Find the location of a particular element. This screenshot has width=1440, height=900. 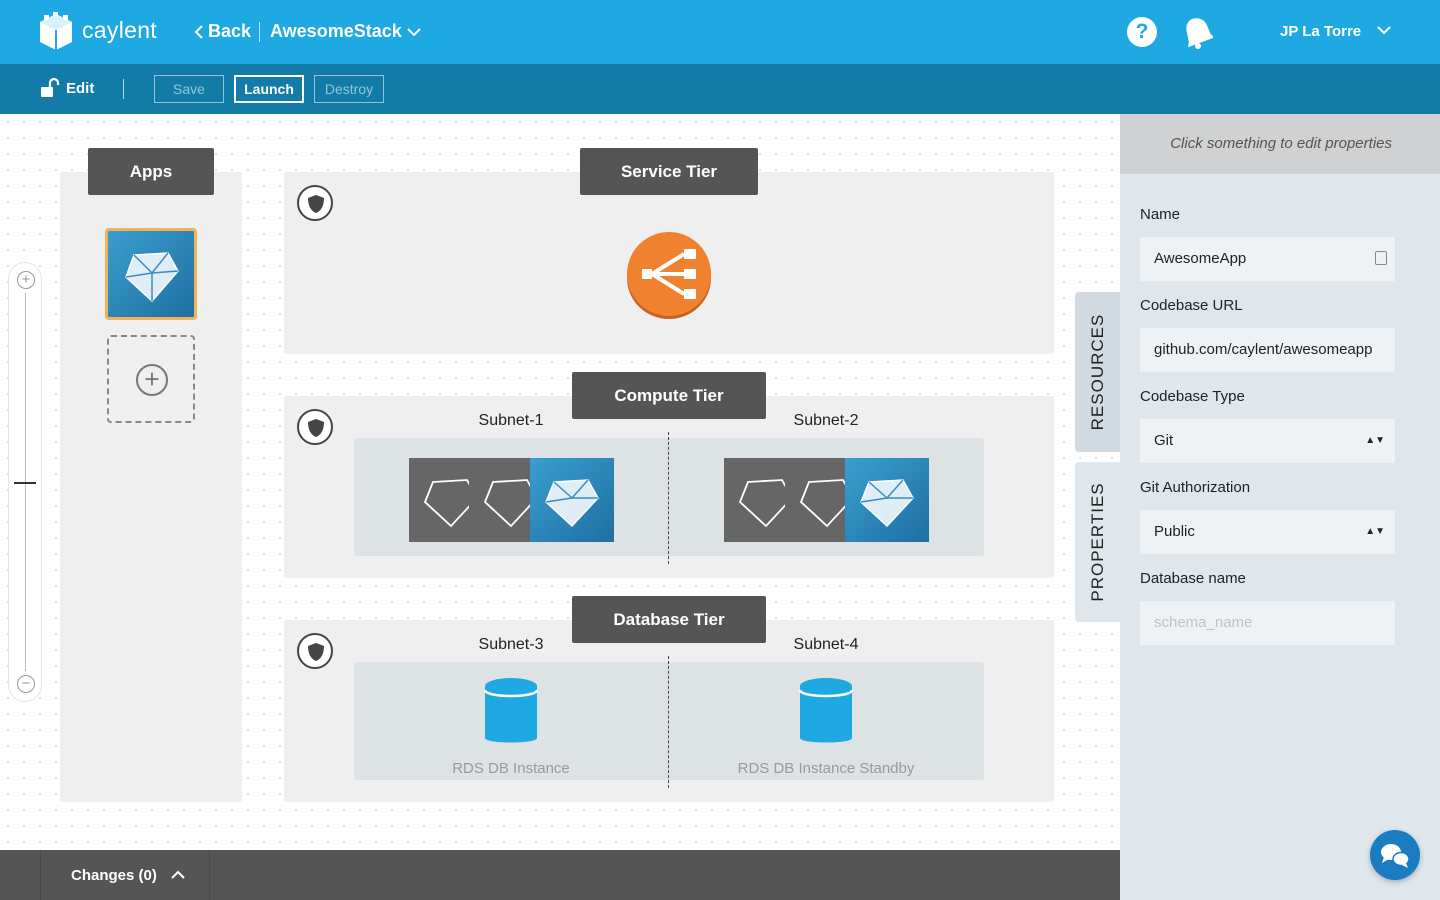

codebase-url-value: github.com/caylent/awesomeapp is located at coordinates (1263, 349).